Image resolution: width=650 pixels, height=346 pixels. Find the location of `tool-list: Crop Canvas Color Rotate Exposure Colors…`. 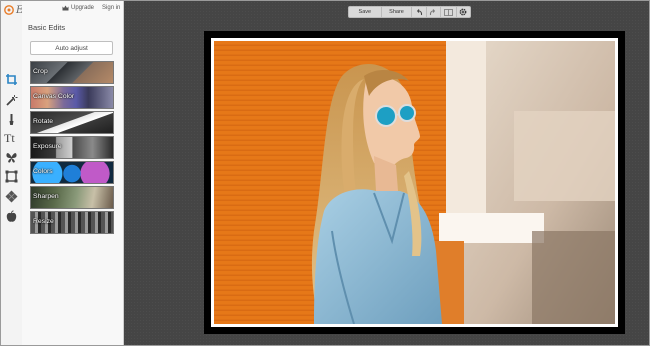

tool-list: Crop Canvas Color Rotate Exposure Colors… is located at coordinates (72, 148).